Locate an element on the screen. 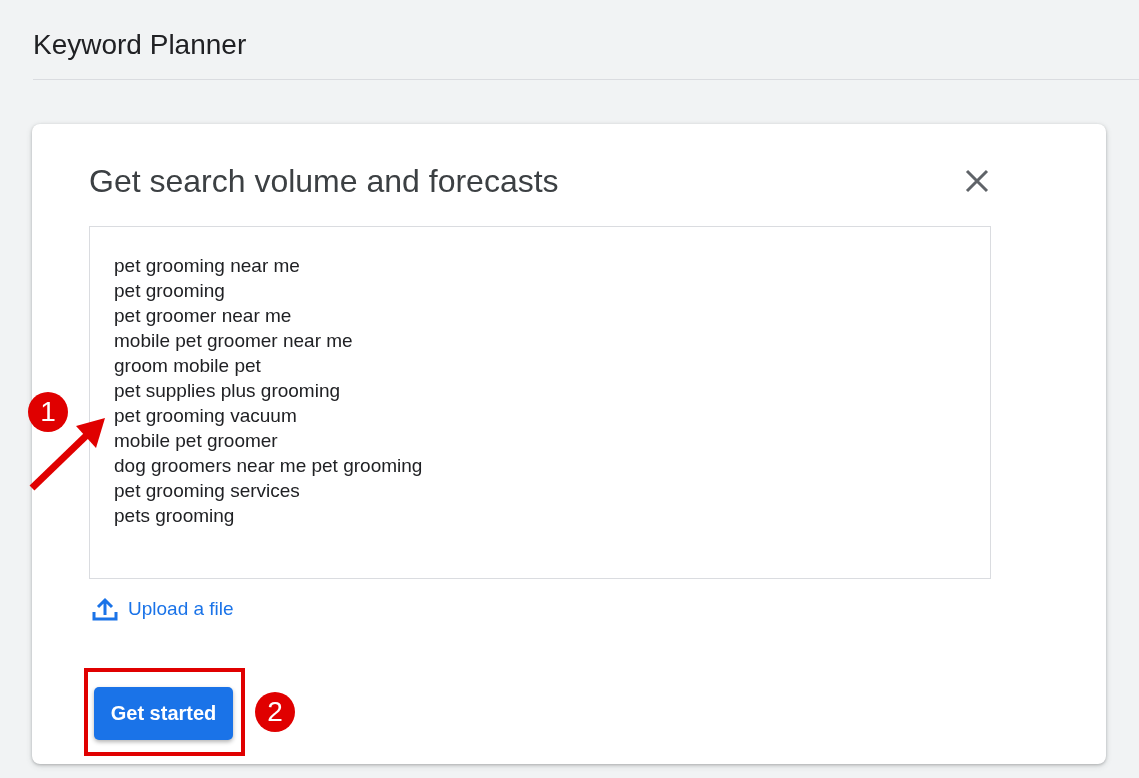 The image size is (1139, 778). keyword-line: dog groomers near me pet grooming is located at coordinates (268, 466).